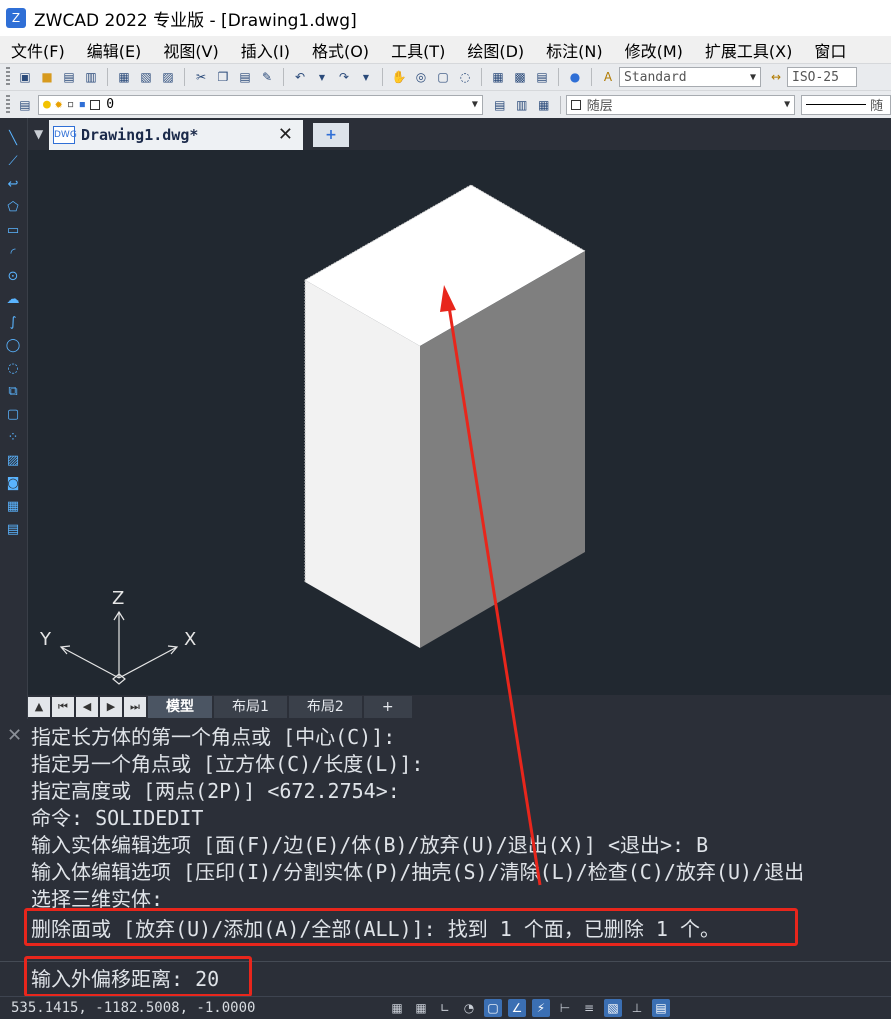 This screenshot has height=1019, width=891. What do you see at coordinates (13, 254) in the screenshot?
I see `arc-tool-icon: ◜` at bounding box center [13, 254].